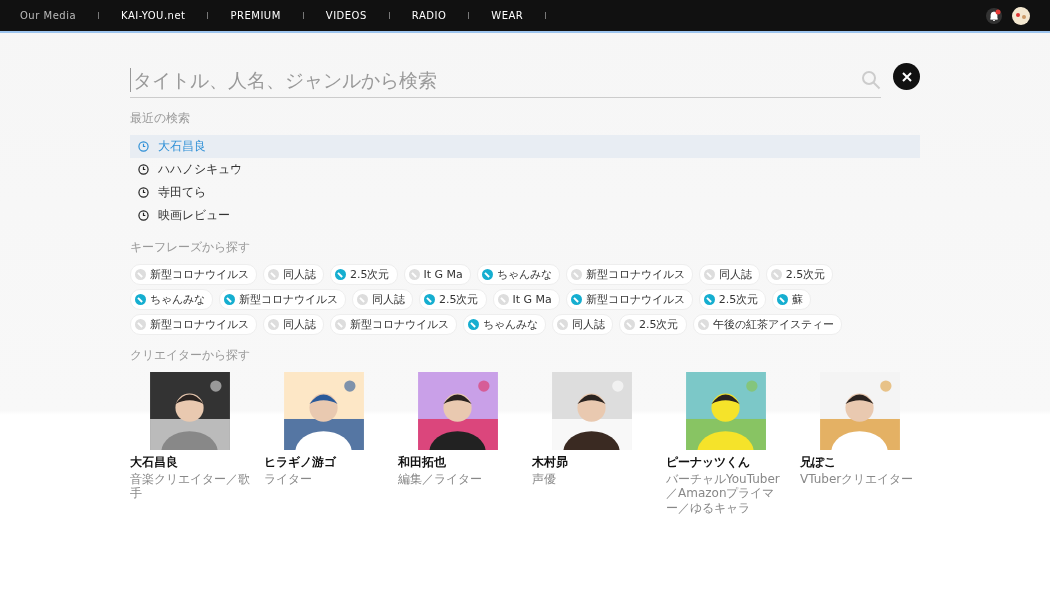 This screenshot has height=589, width=1050. What do you see at coordinates (792, 299) in the screenshot?
I see `keyphrase-chip: 蘇` at bounding box center [792, 299].